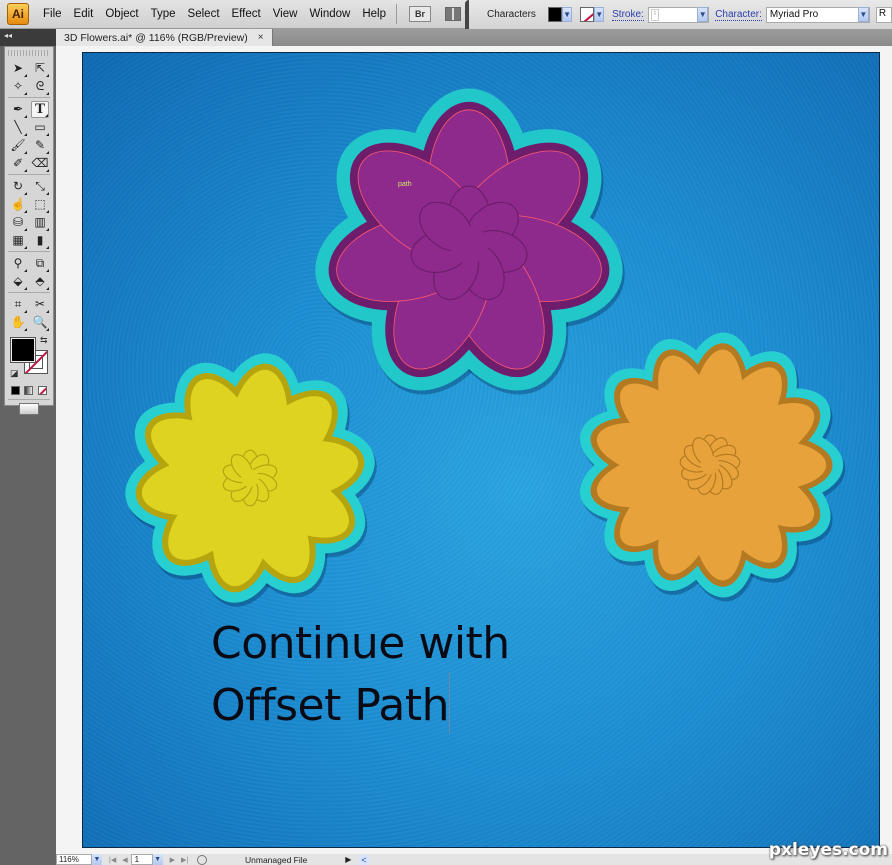 The image size is (892, 865). Describe the element at coordinates (420, 14) in the screenshot. I see `go-to-bridge-button: Br` at that location.